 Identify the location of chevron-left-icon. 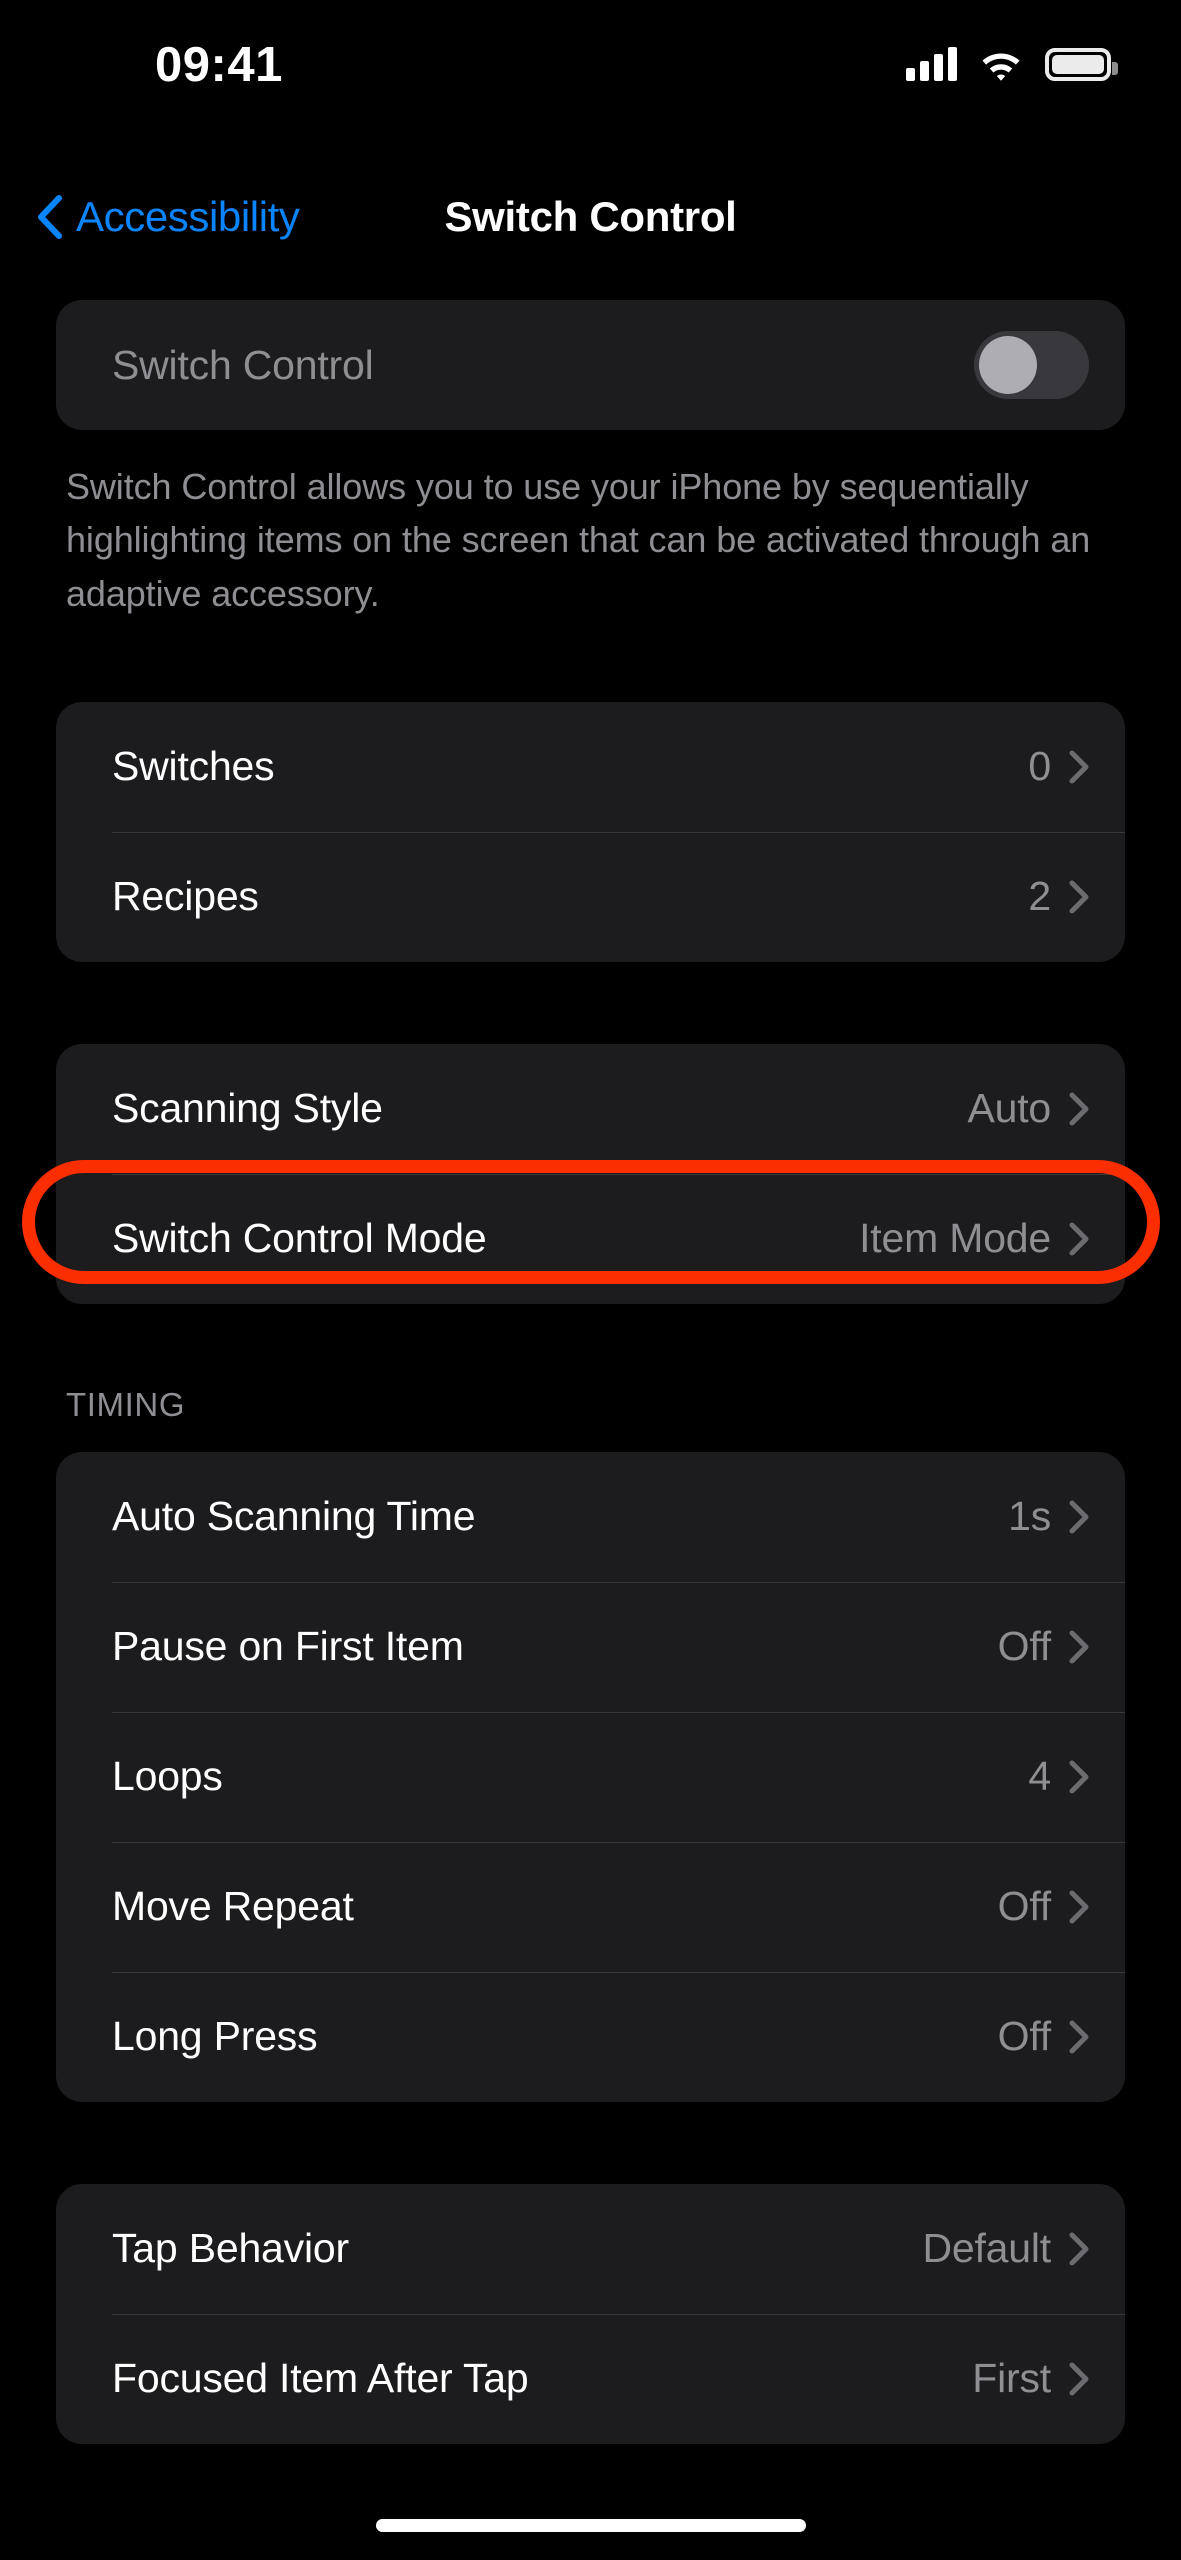
(49, 217).